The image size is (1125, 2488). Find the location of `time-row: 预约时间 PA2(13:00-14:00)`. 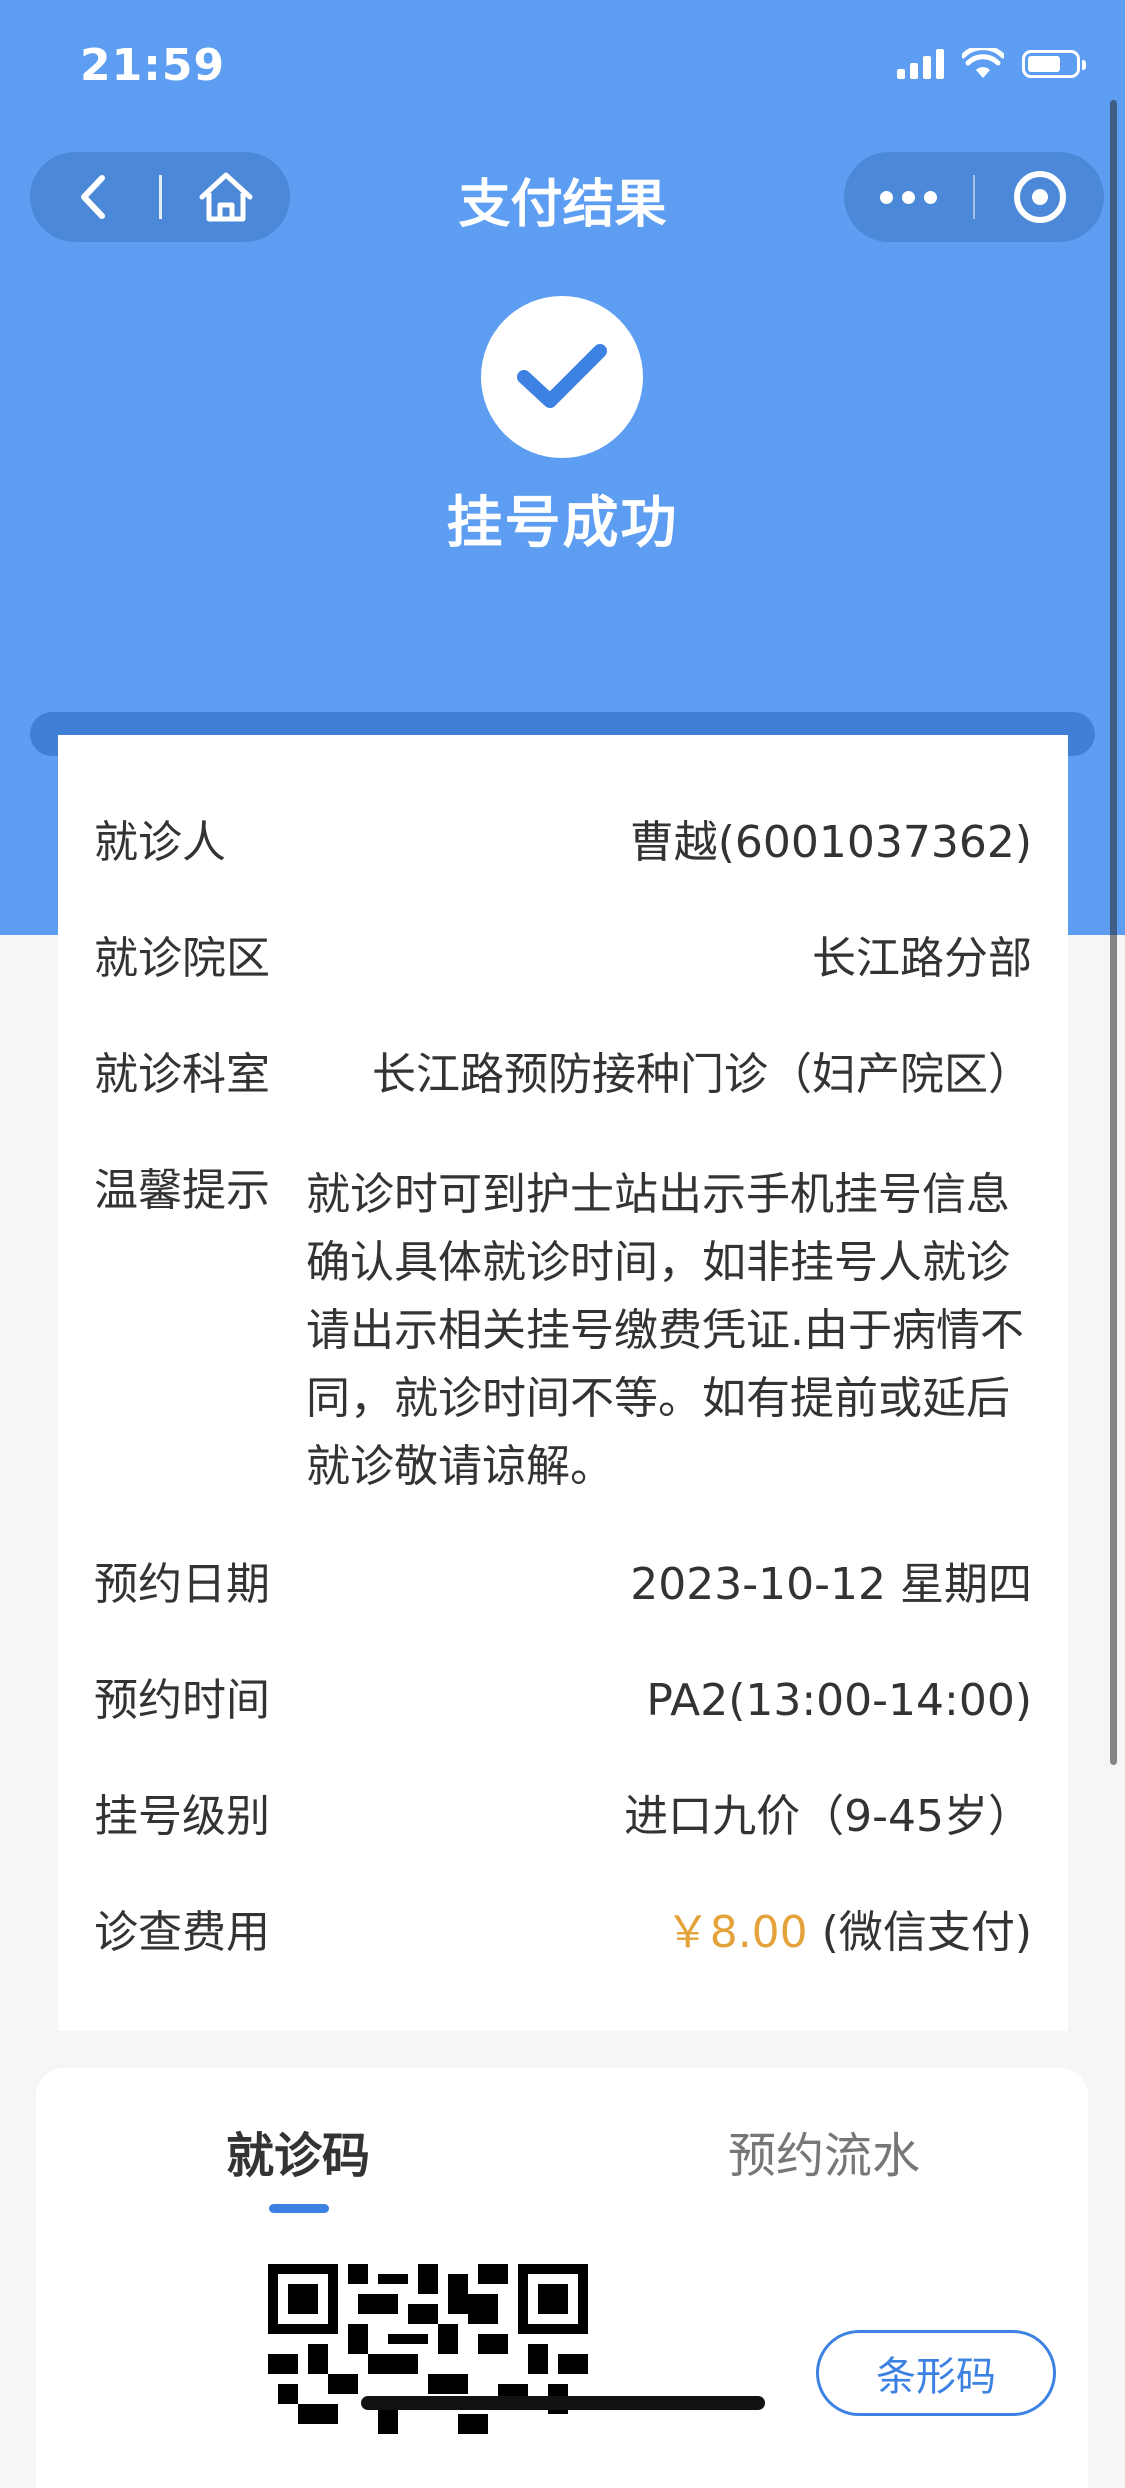

time-row: 预约时间 PA2(13:00-14:00) is located at coordinates (563, 1701).